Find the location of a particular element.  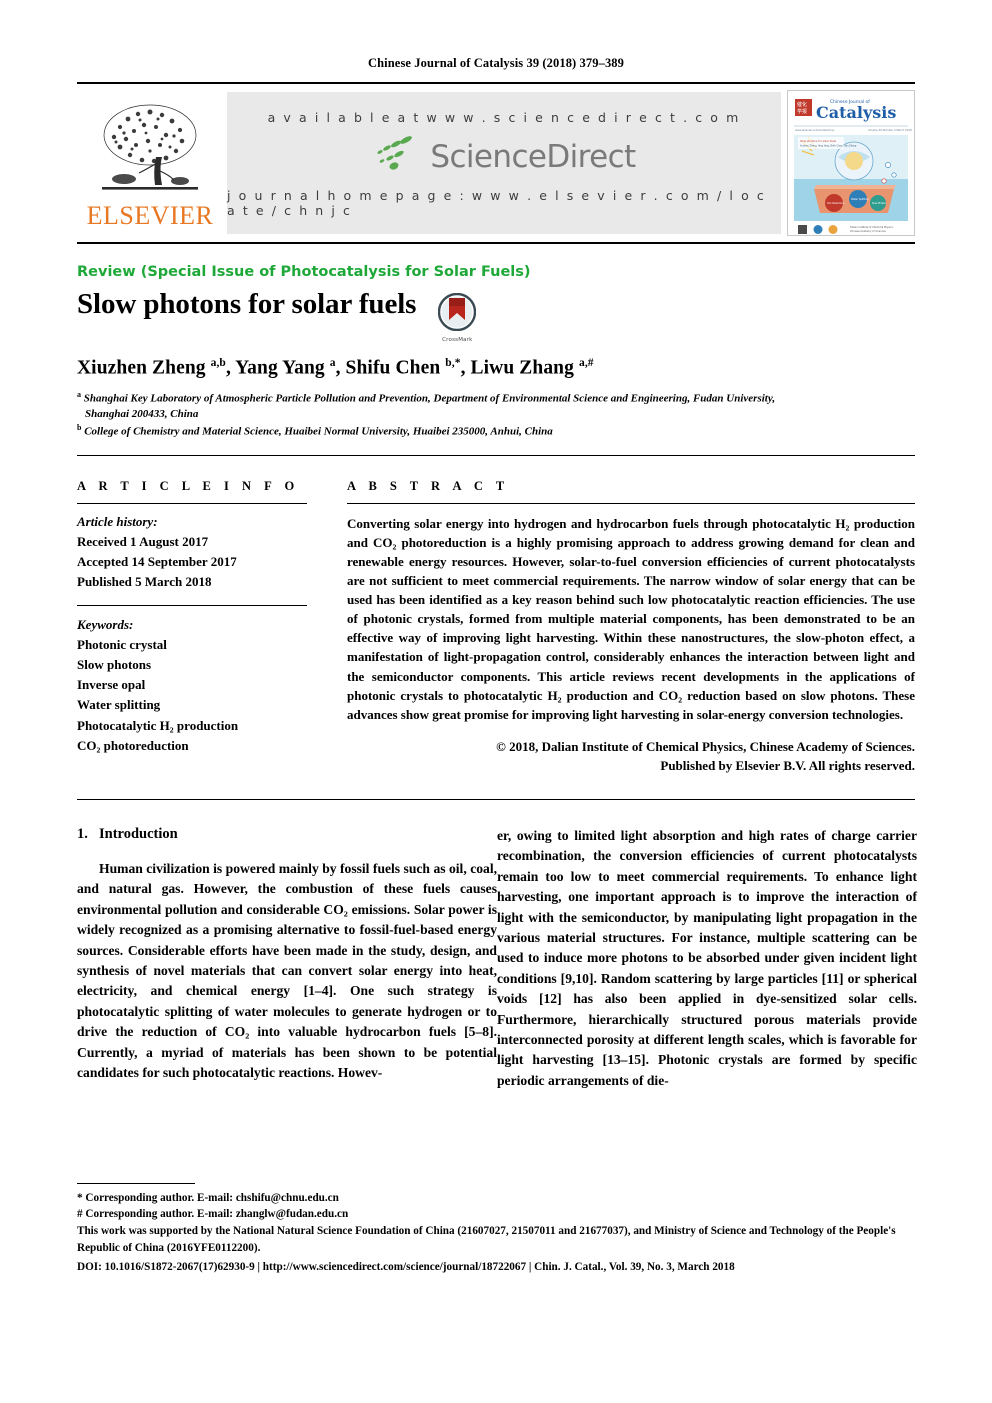

section-heading-introduction: 1. Introduction is located at coordinates (287, 834).